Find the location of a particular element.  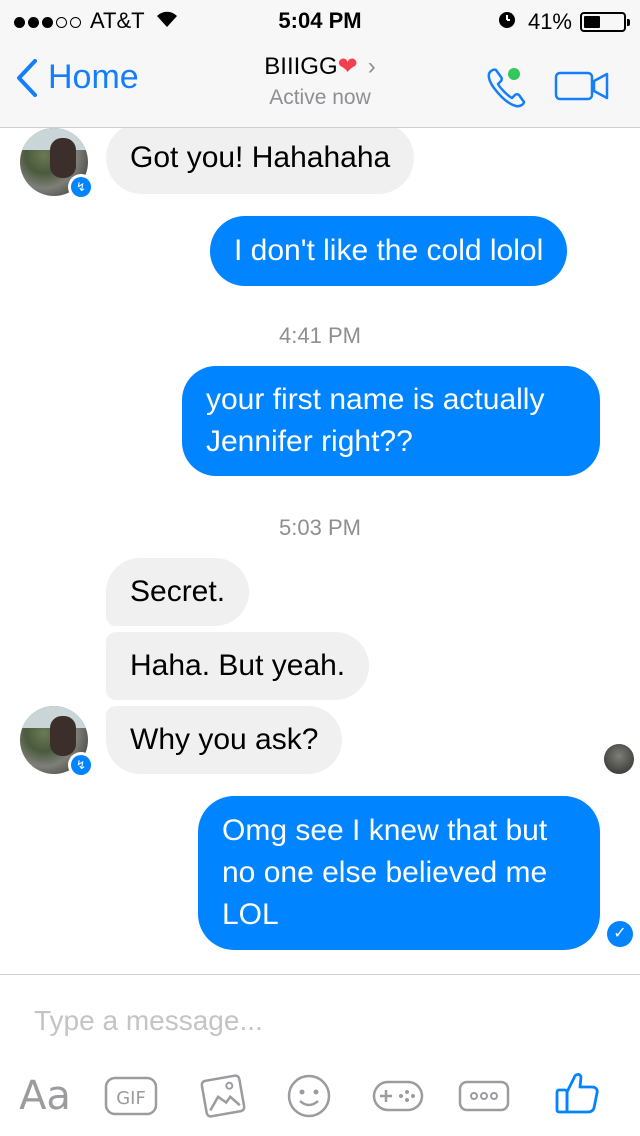

composer-toolbar: Aa GIF is located at coordinates (320, 1096).